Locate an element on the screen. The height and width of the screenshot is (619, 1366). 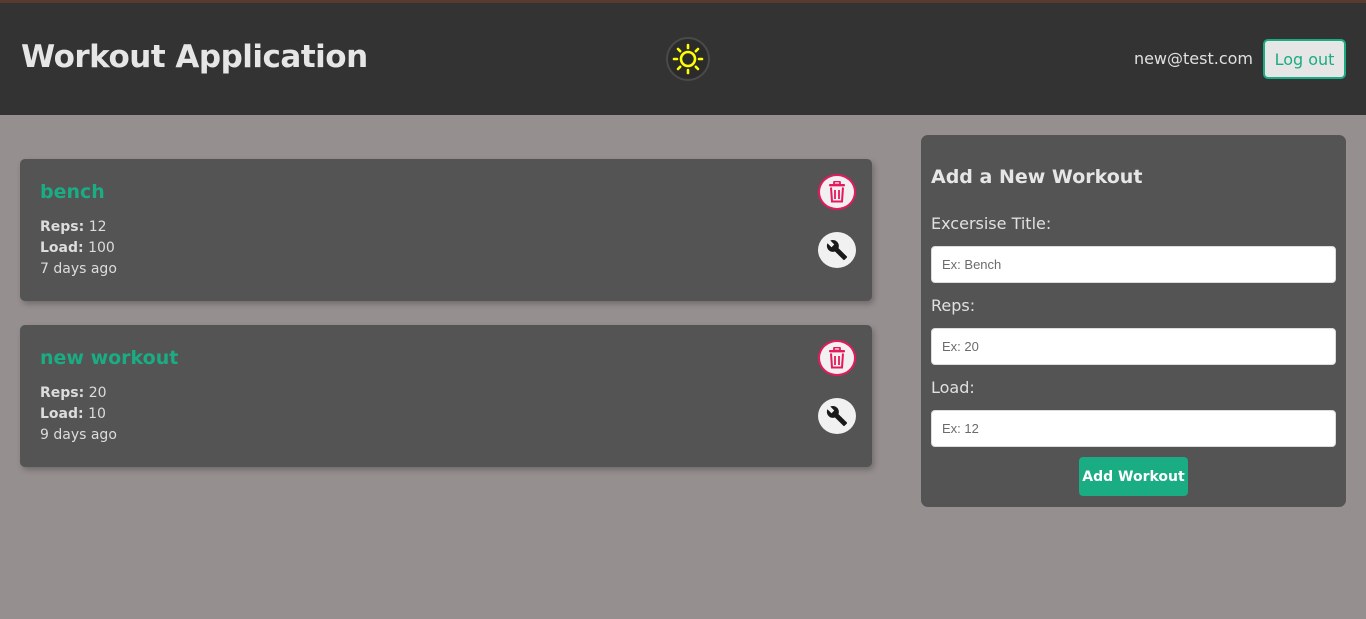
load-value: 10 is located at coordinates (97, 414).